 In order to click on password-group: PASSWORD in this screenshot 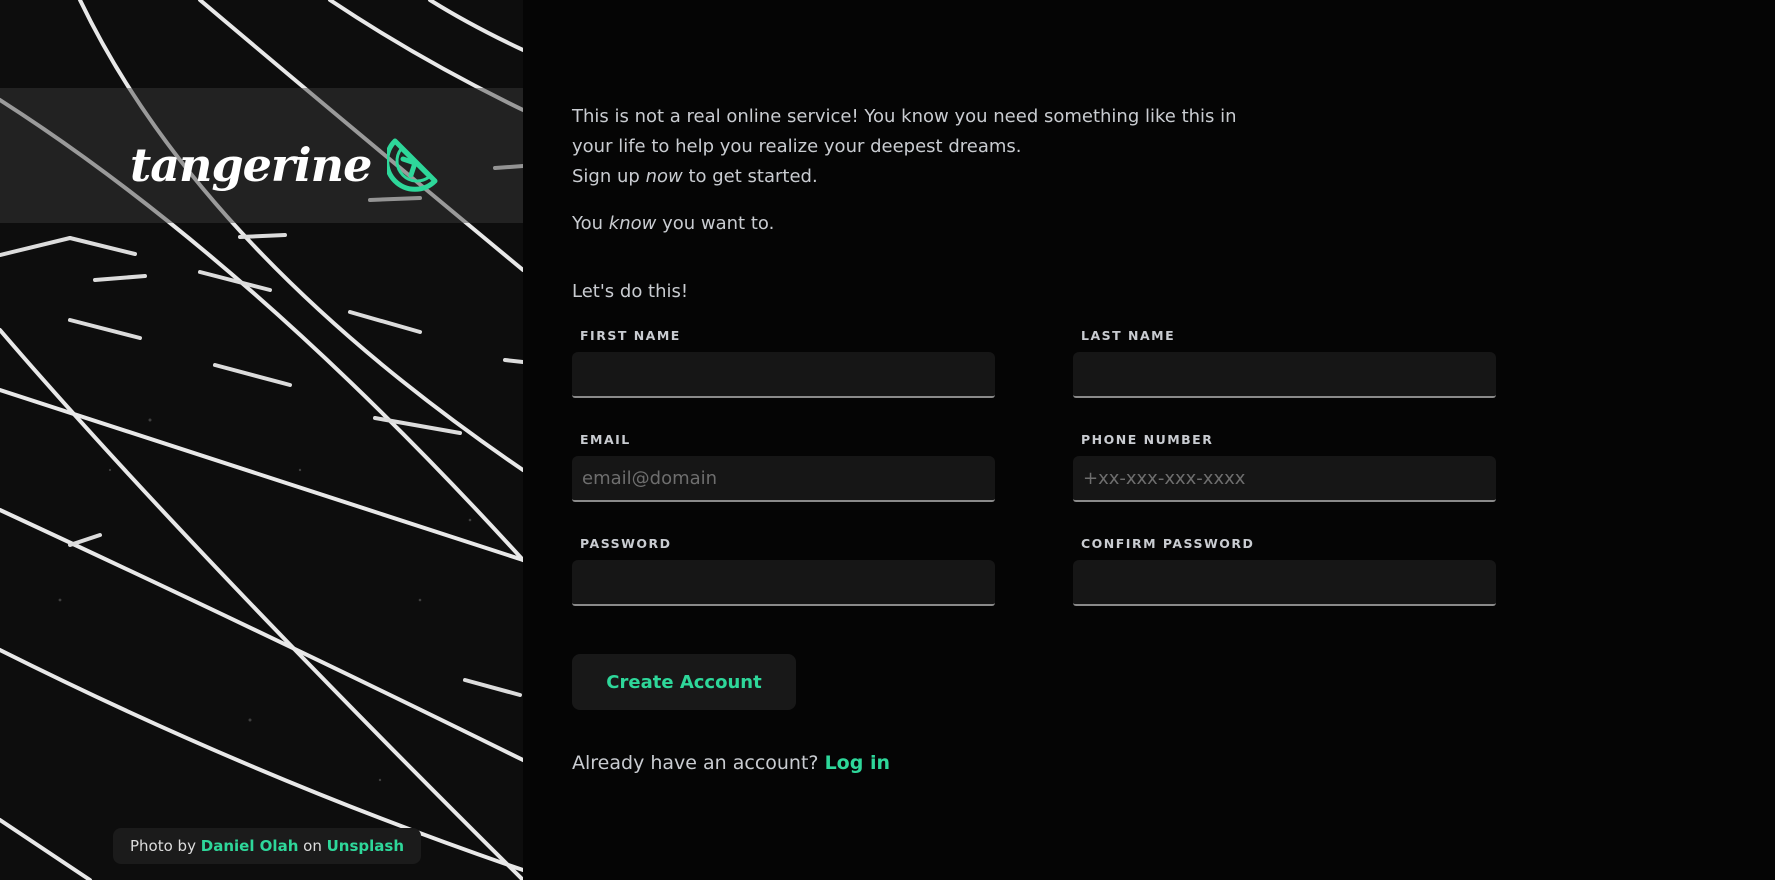, I will do `click(783, 570)`.